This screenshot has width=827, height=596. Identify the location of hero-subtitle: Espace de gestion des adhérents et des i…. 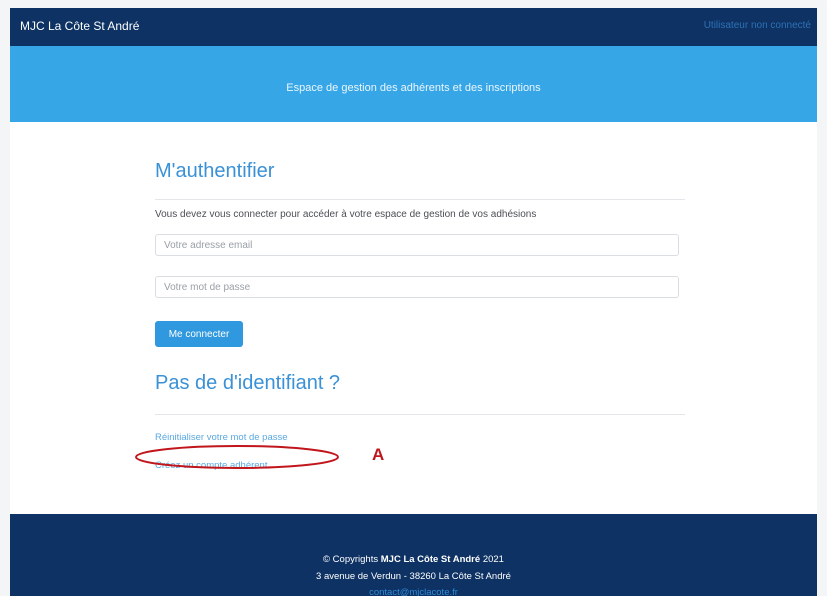
(413, 88).